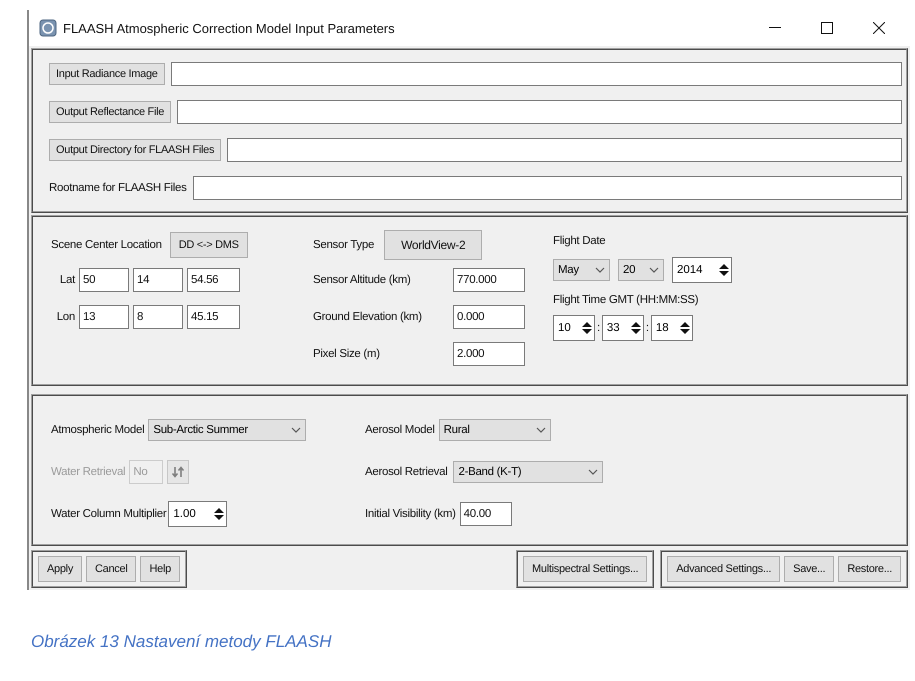  What do you see at coordinates (623, 328) in the screenshot?
I see `time-spinner: 33` at bounding box center [623, 328].